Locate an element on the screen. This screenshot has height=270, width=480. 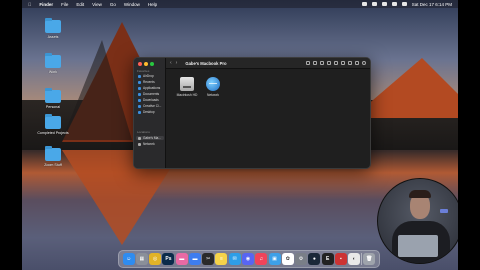
notes-icon: ≡ is located at coordinates (221, 259).